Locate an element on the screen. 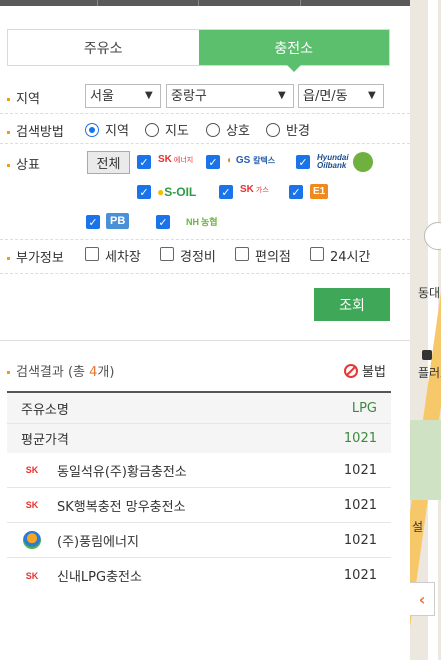 The width and height of the screenshot is (441, 660). dong-select: 읍/면/동 is located at coordinates (341, 96).